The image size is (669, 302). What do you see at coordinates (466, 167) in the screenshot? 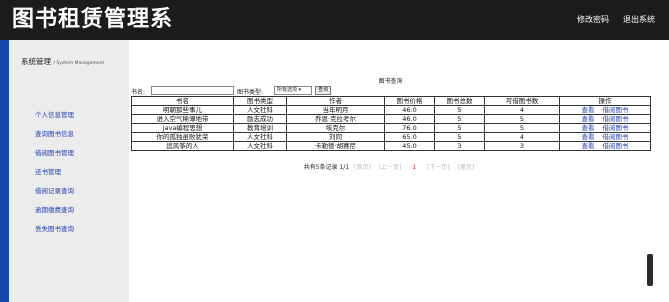
I see `last-page-link: [尾页]` at bounding box center [466, 167].